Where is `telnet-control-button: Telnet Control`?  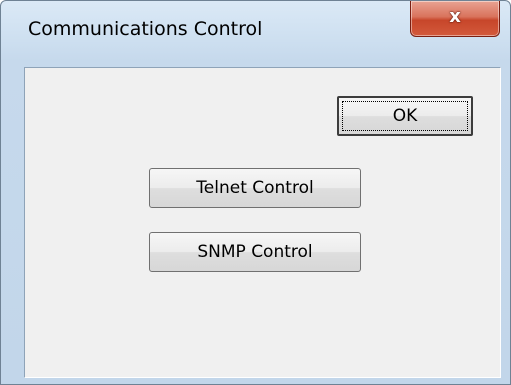
telnet-control-button: Telnet Control is located at coordinates (255, 188).